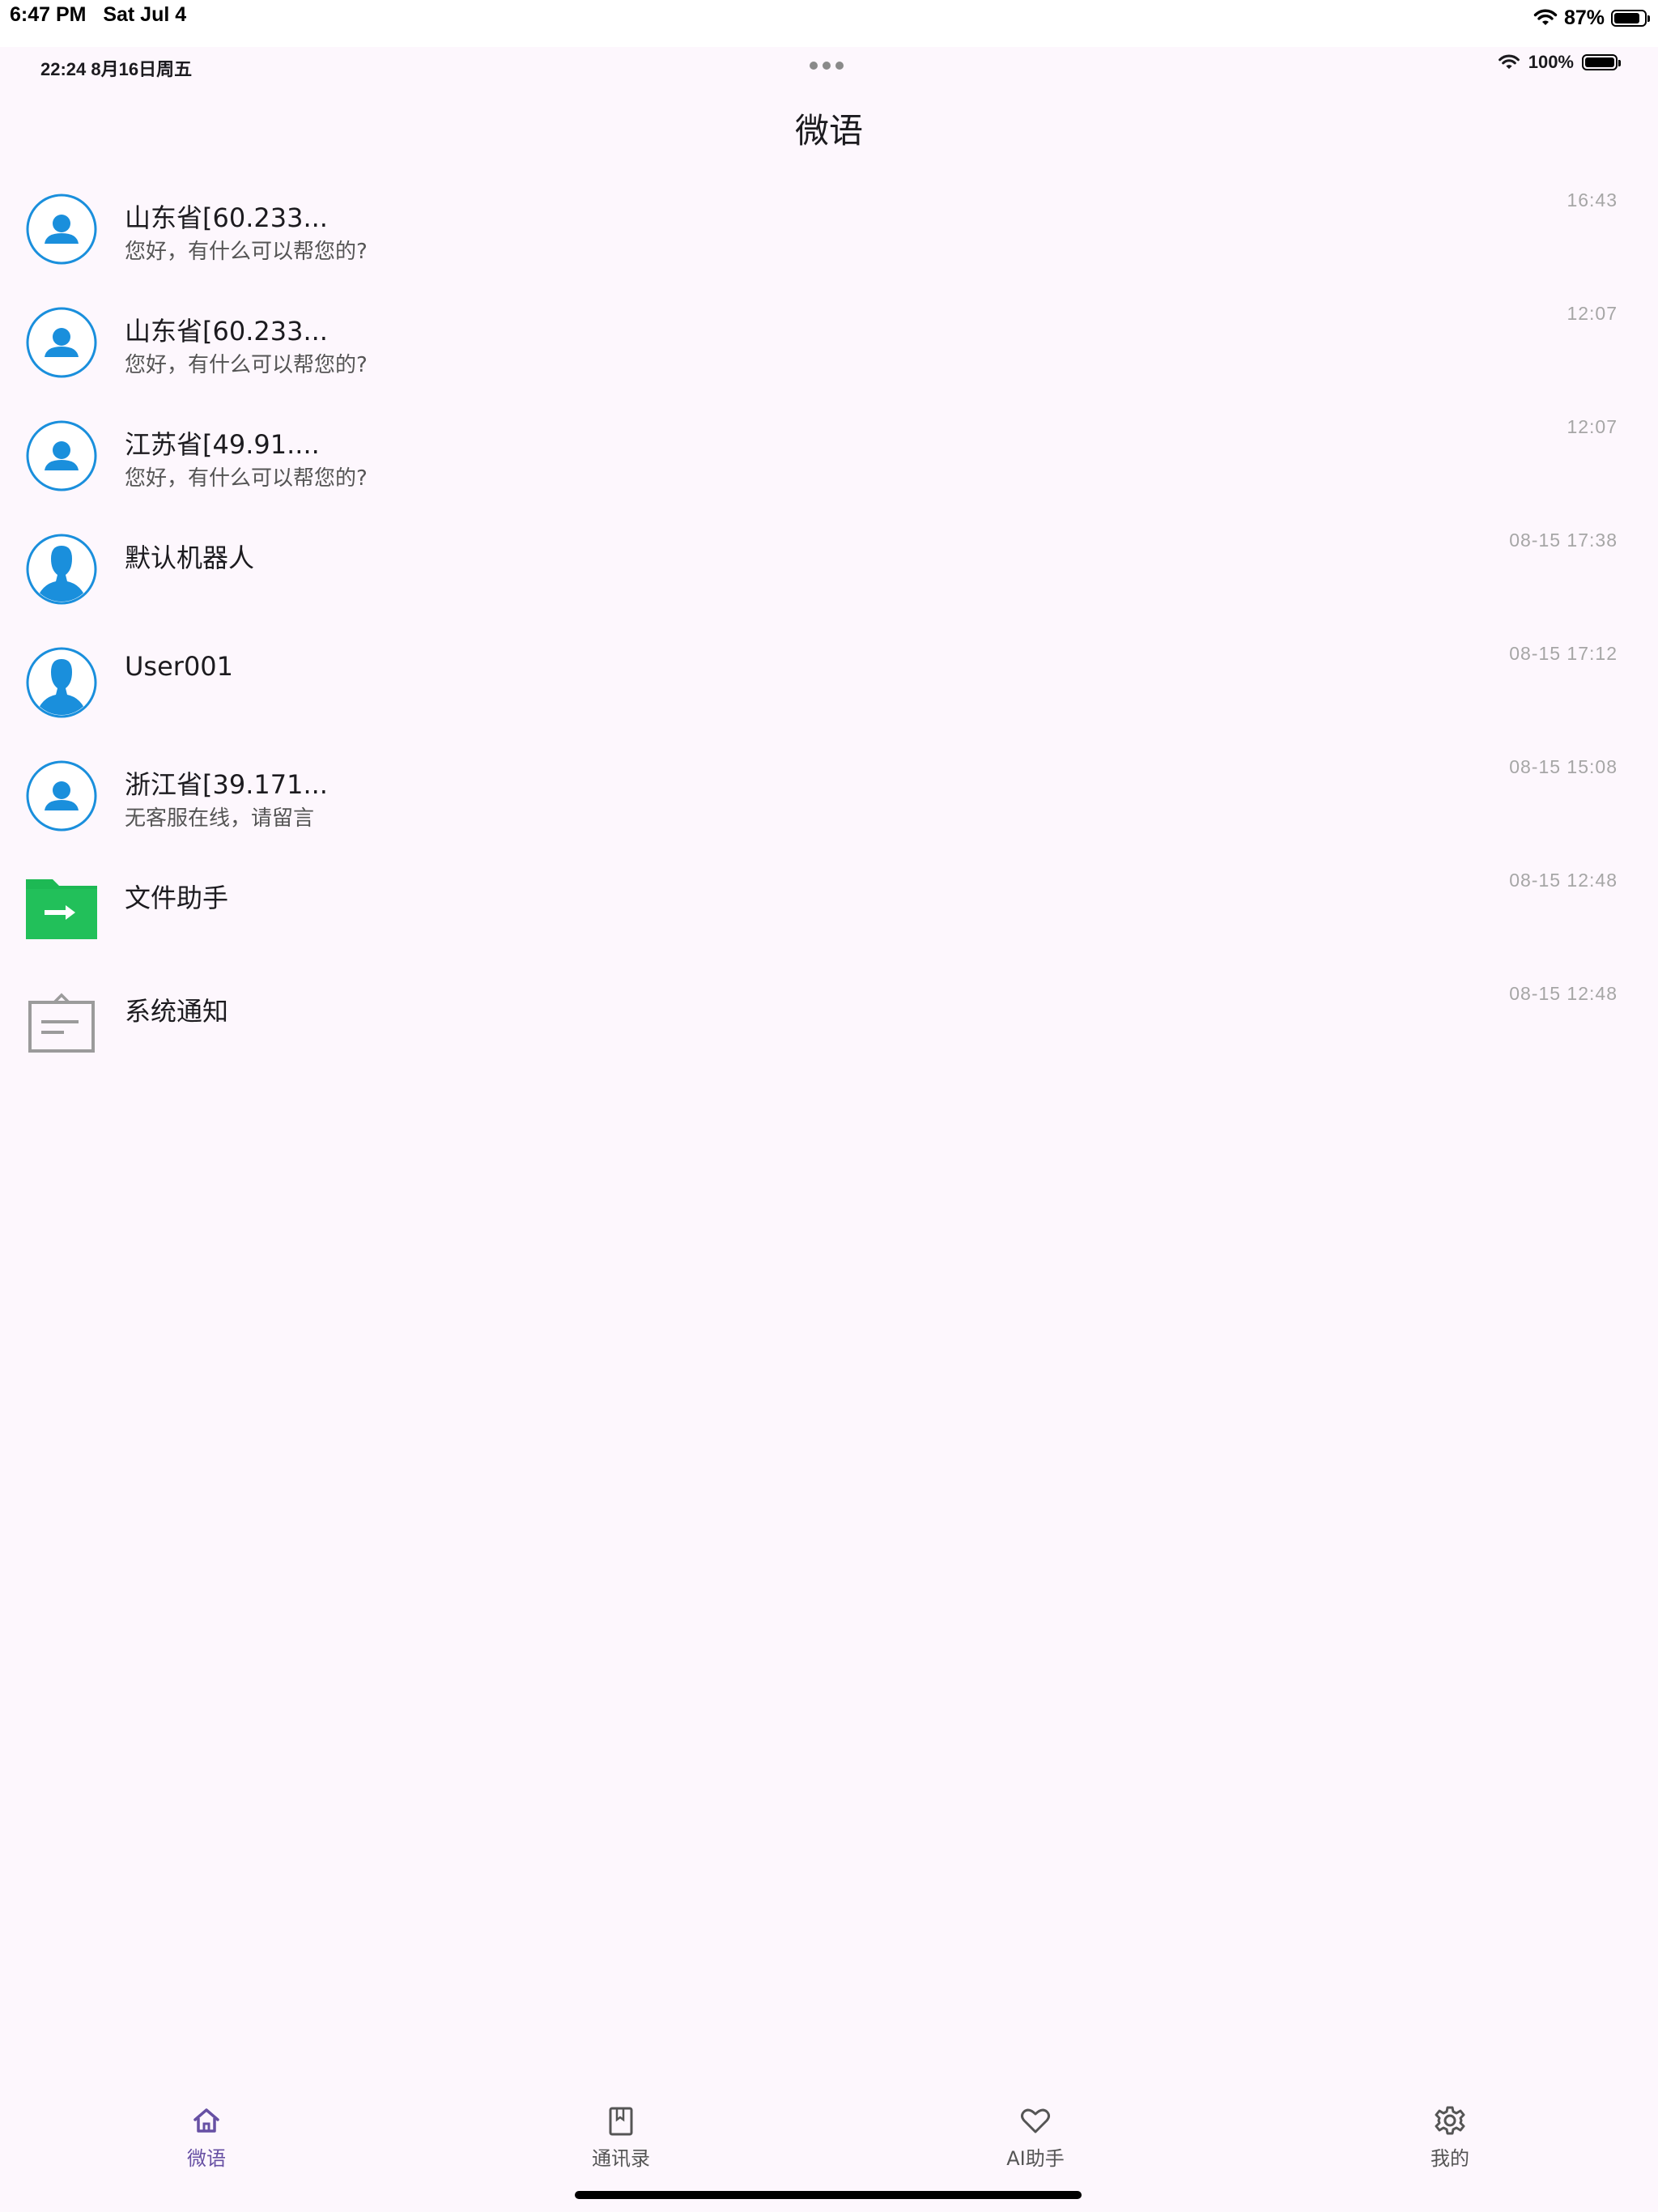 Image resolution: width=1658 pixels, height=2212 pixels. Describe the element at coordinates (621, 2159) in the screenshot. I see `tab-label: 通讯录` at that location.